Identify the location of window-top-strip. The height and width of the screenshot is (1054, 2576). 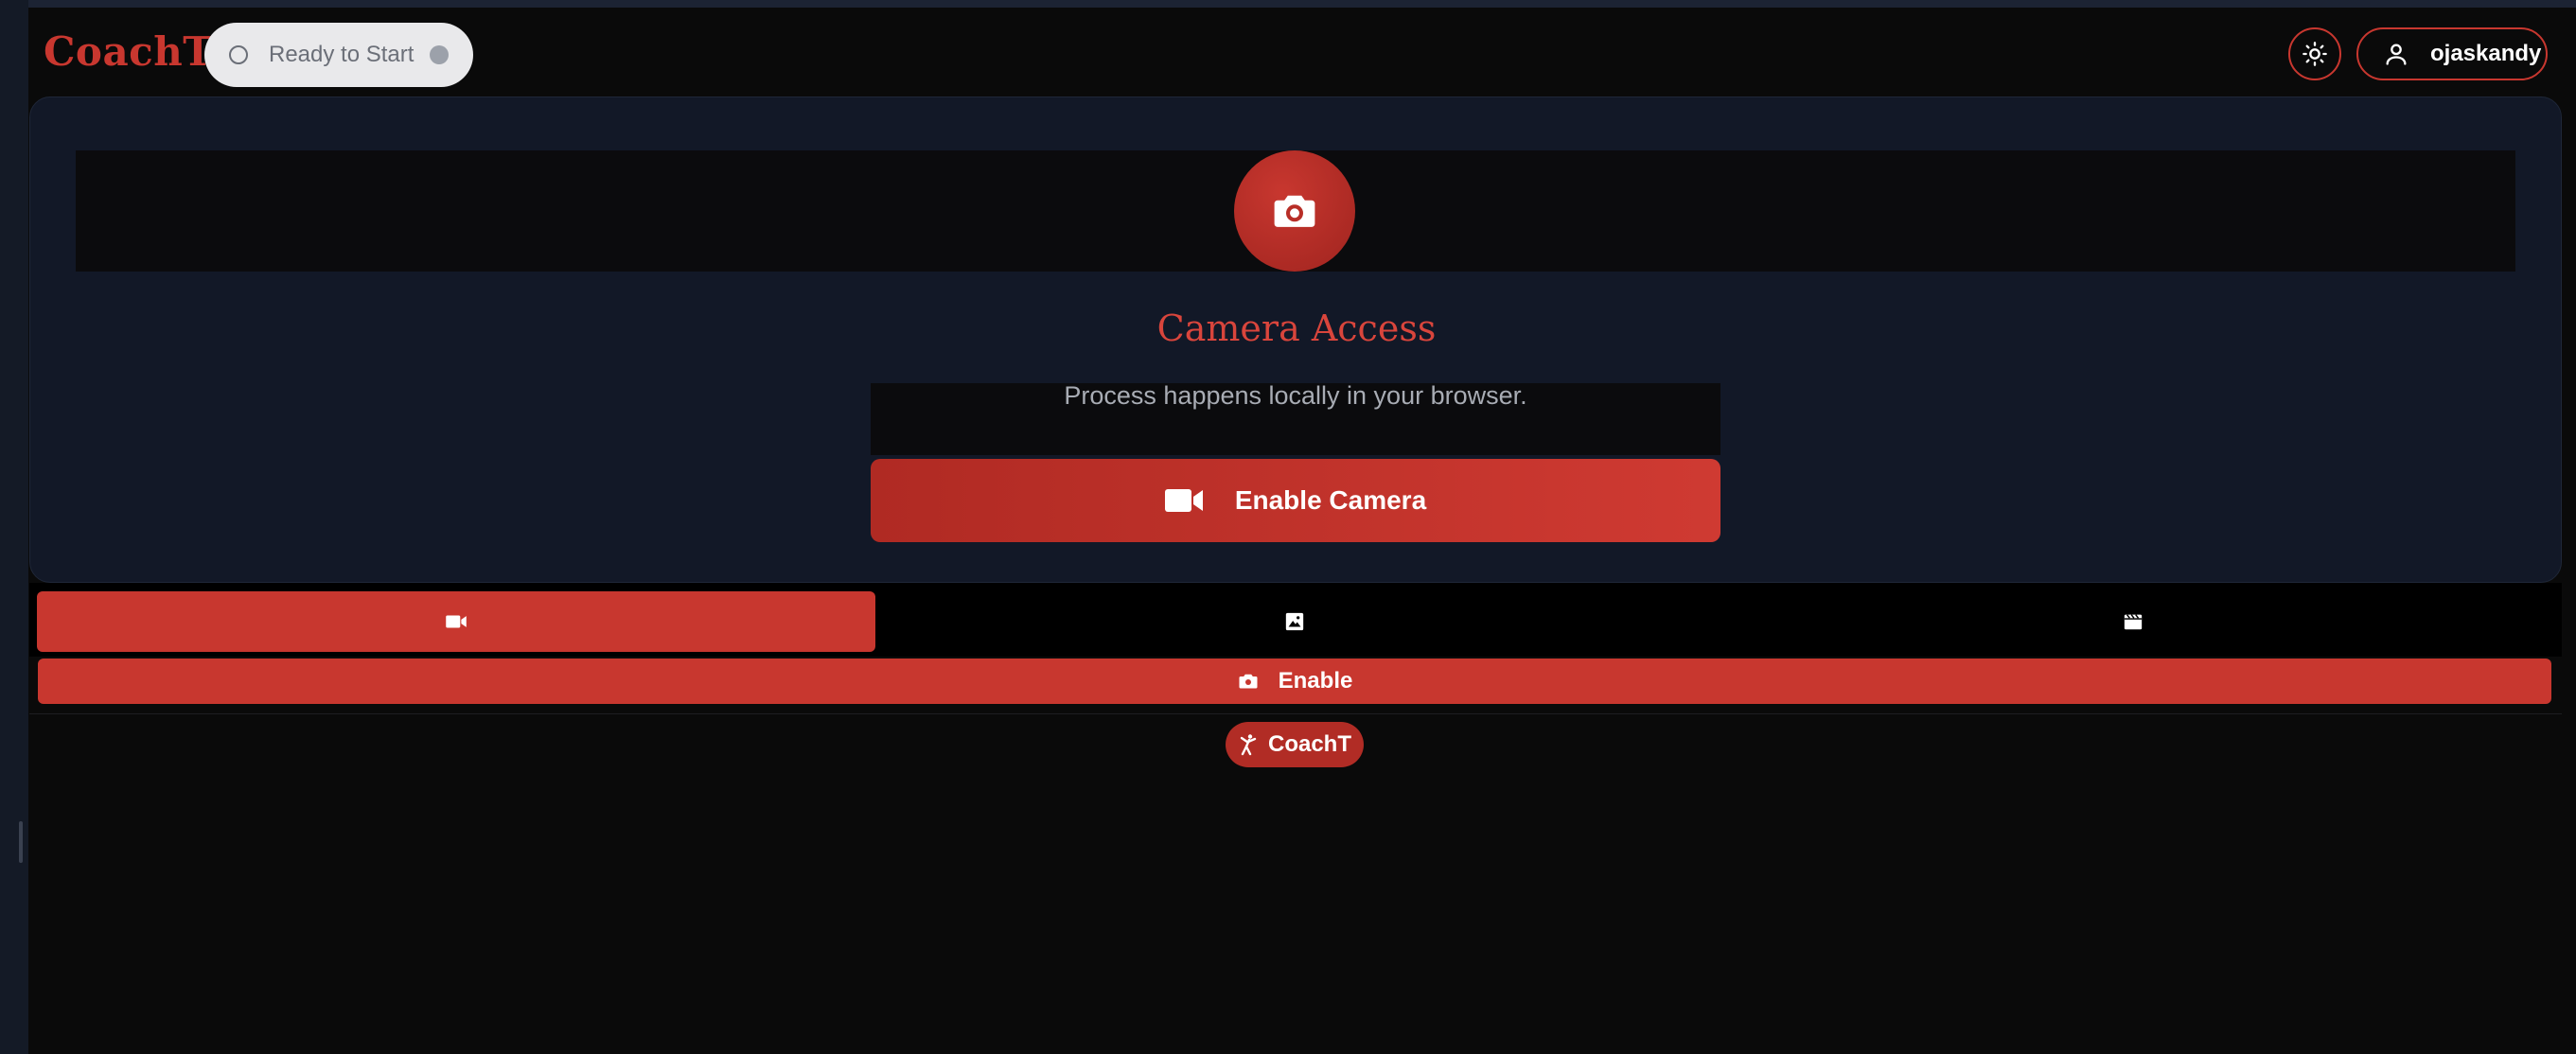
(1288, 4).